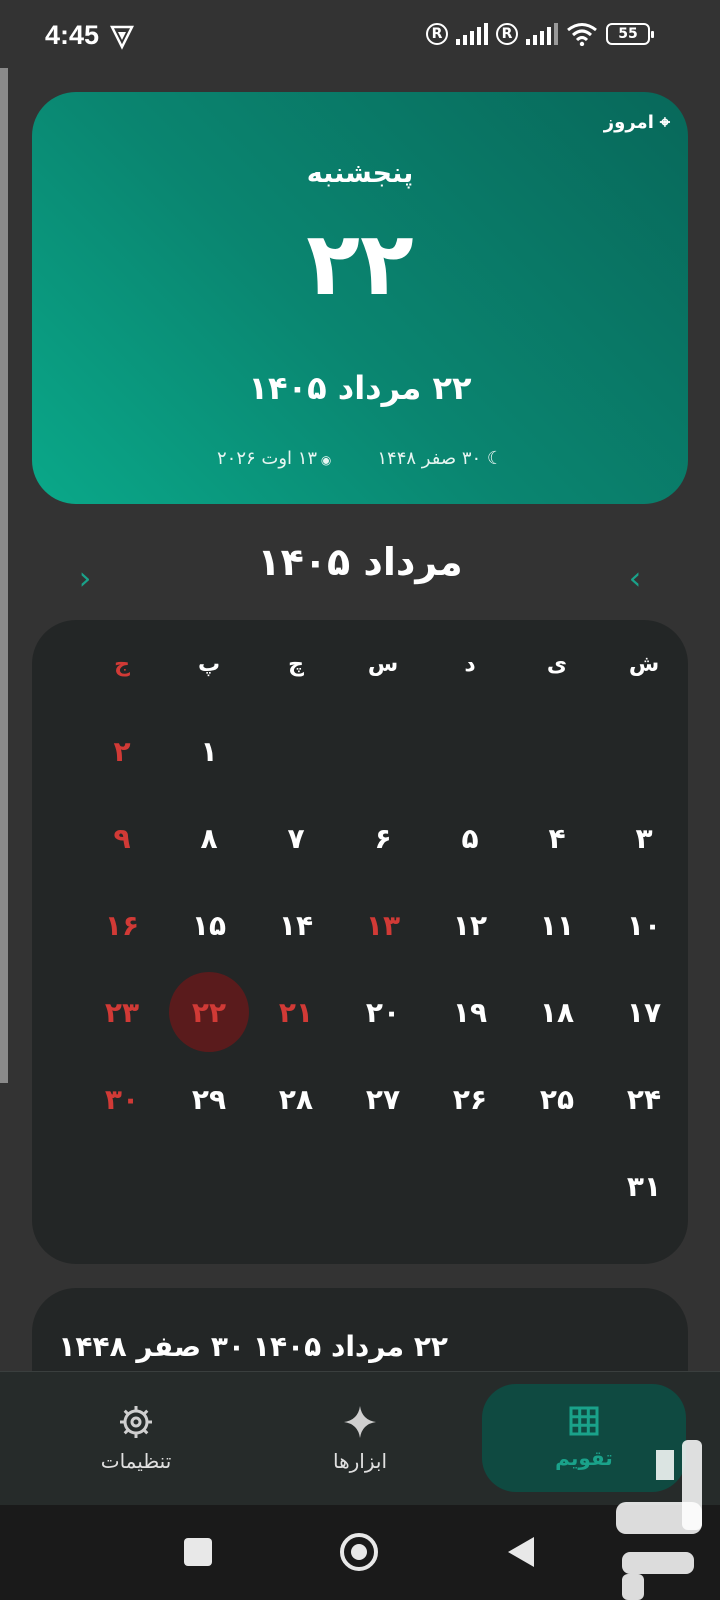  What do you see at coordinates (122, 1099) in the screenshot?
I see `day-cell: ۳۰` at bounding box center [122, 1099].